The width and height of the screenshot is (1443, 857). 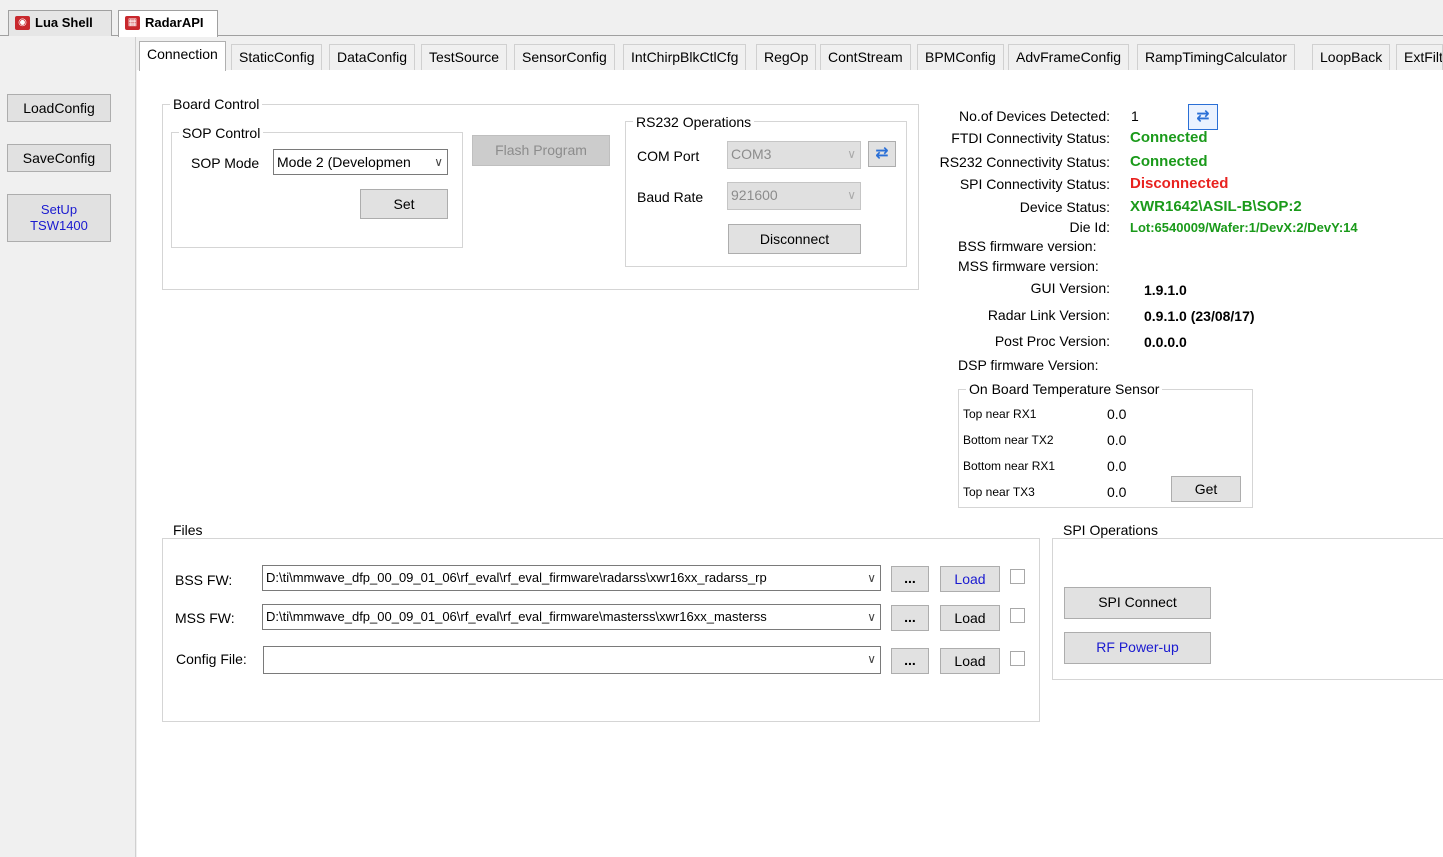 I want to click on temp-label-top-rx1: Top near RX1, so click(x=1000, y=414).